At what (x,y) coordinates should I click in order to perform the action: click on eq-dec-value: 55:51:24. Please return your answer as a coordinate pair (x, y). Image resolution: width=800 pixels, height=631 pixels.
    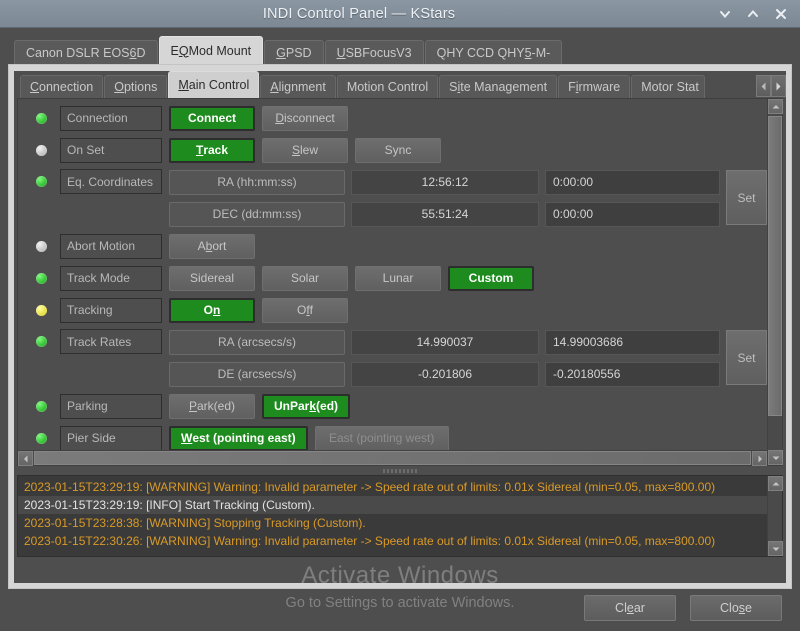
    Looking at the image, I should click on (445, 214).